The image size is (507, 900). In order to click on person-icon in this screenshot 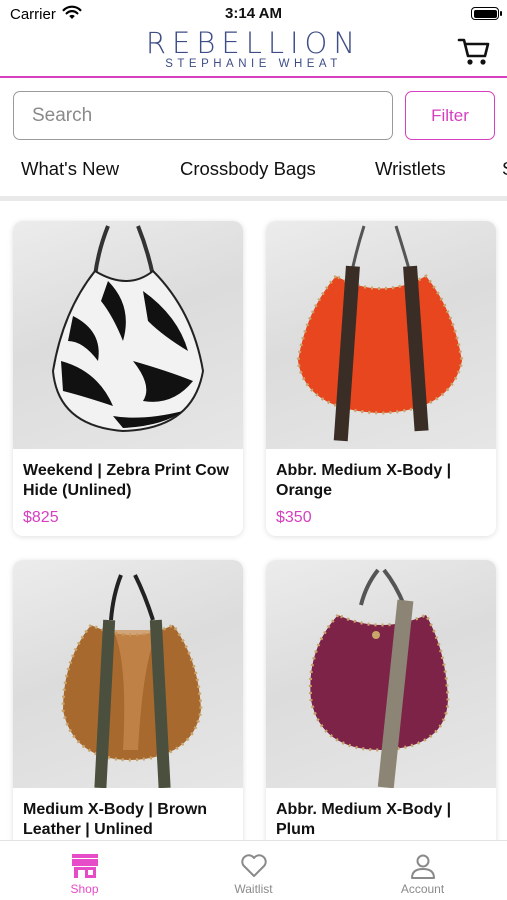, I will do `click(422, 866)`.